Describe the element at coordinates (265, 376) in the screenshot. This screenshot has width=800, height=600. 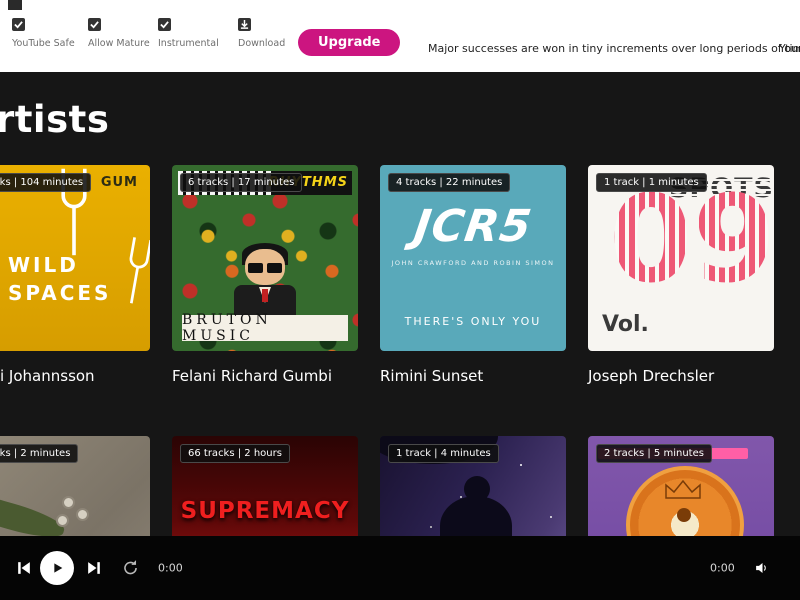
I see `artist-name: Felani Richard Gumbi` at that location.